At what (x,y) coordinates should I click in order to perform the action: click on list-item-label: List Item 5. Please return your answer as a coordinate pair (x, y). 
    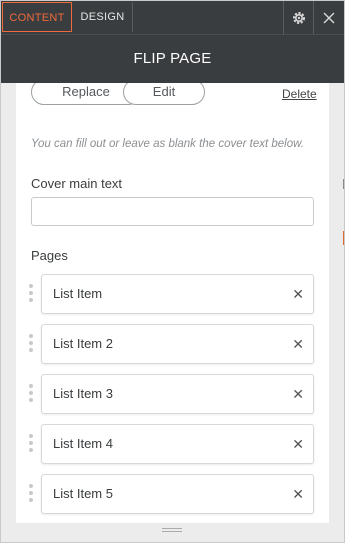
    Looking at the image, I should click on (83, 493).